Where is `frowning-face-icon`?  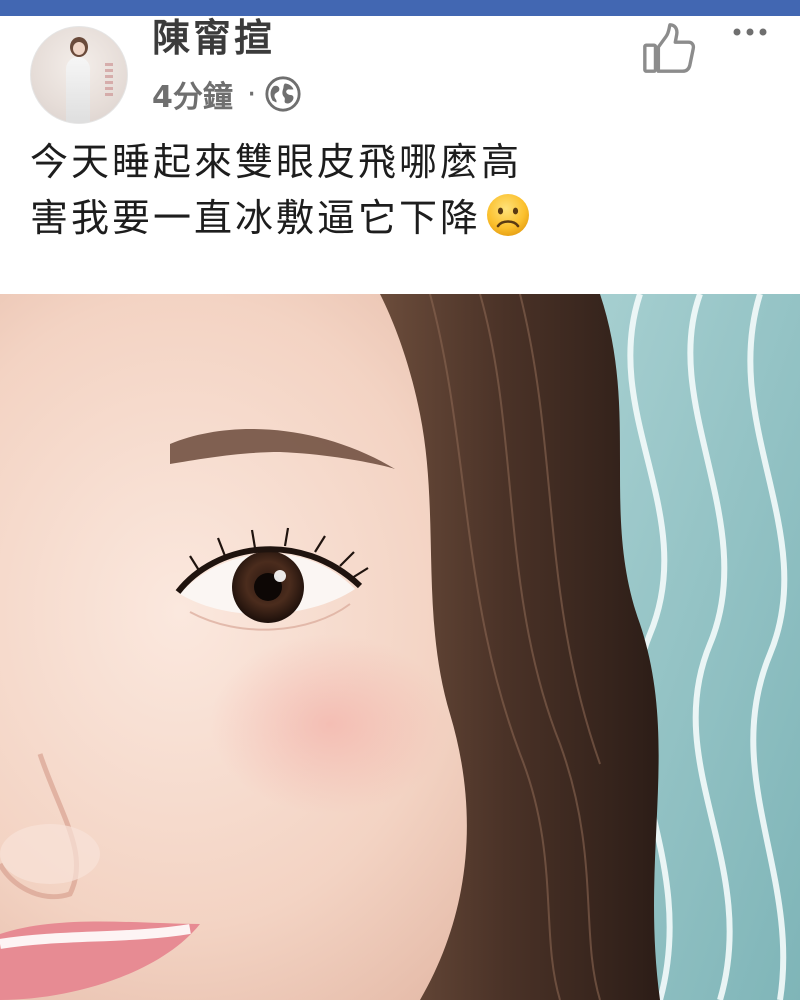
frowning-face-icon is located at coordinates (508, 214).